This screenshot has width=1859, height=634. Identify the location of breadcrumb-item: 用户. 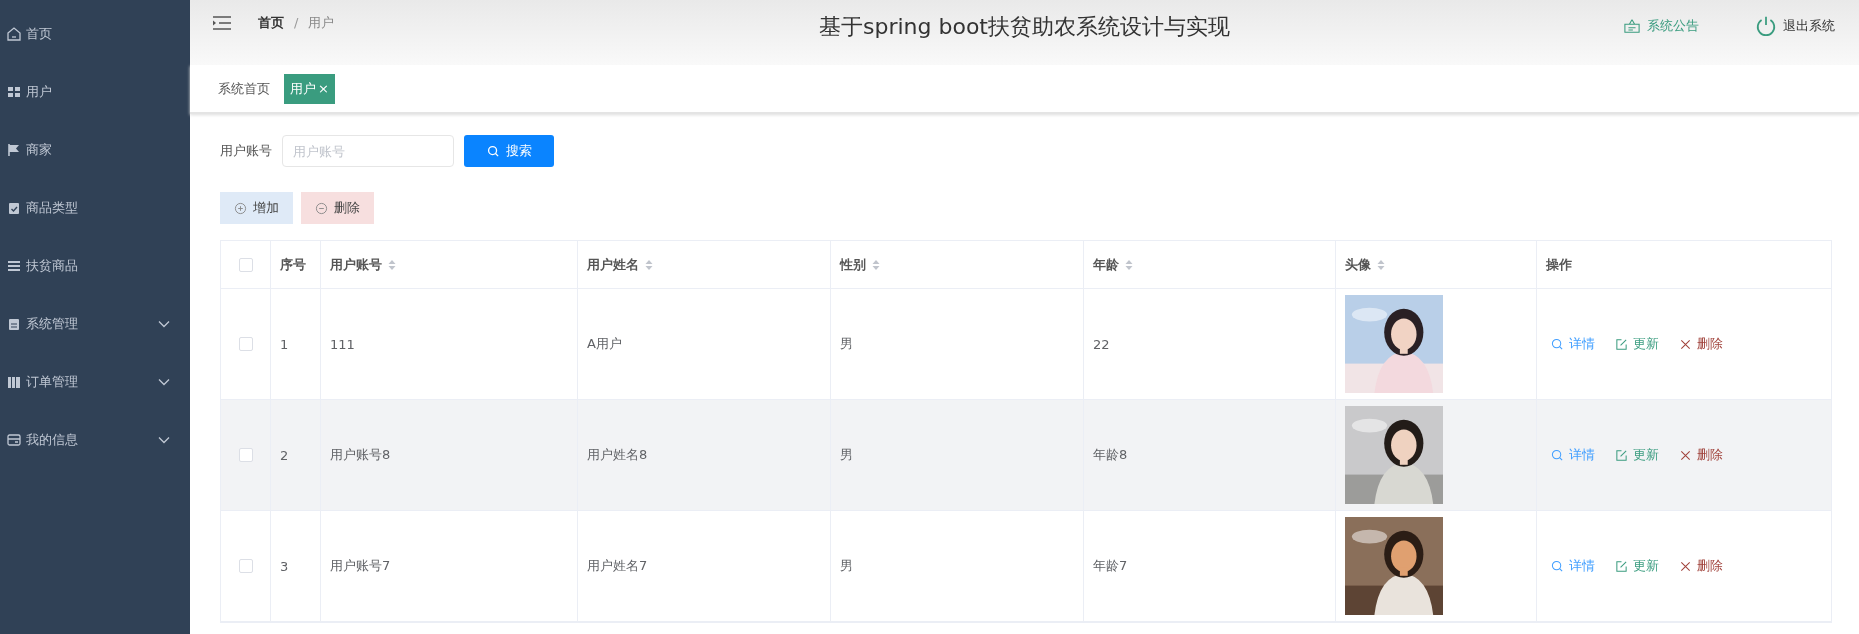
(321, 22).